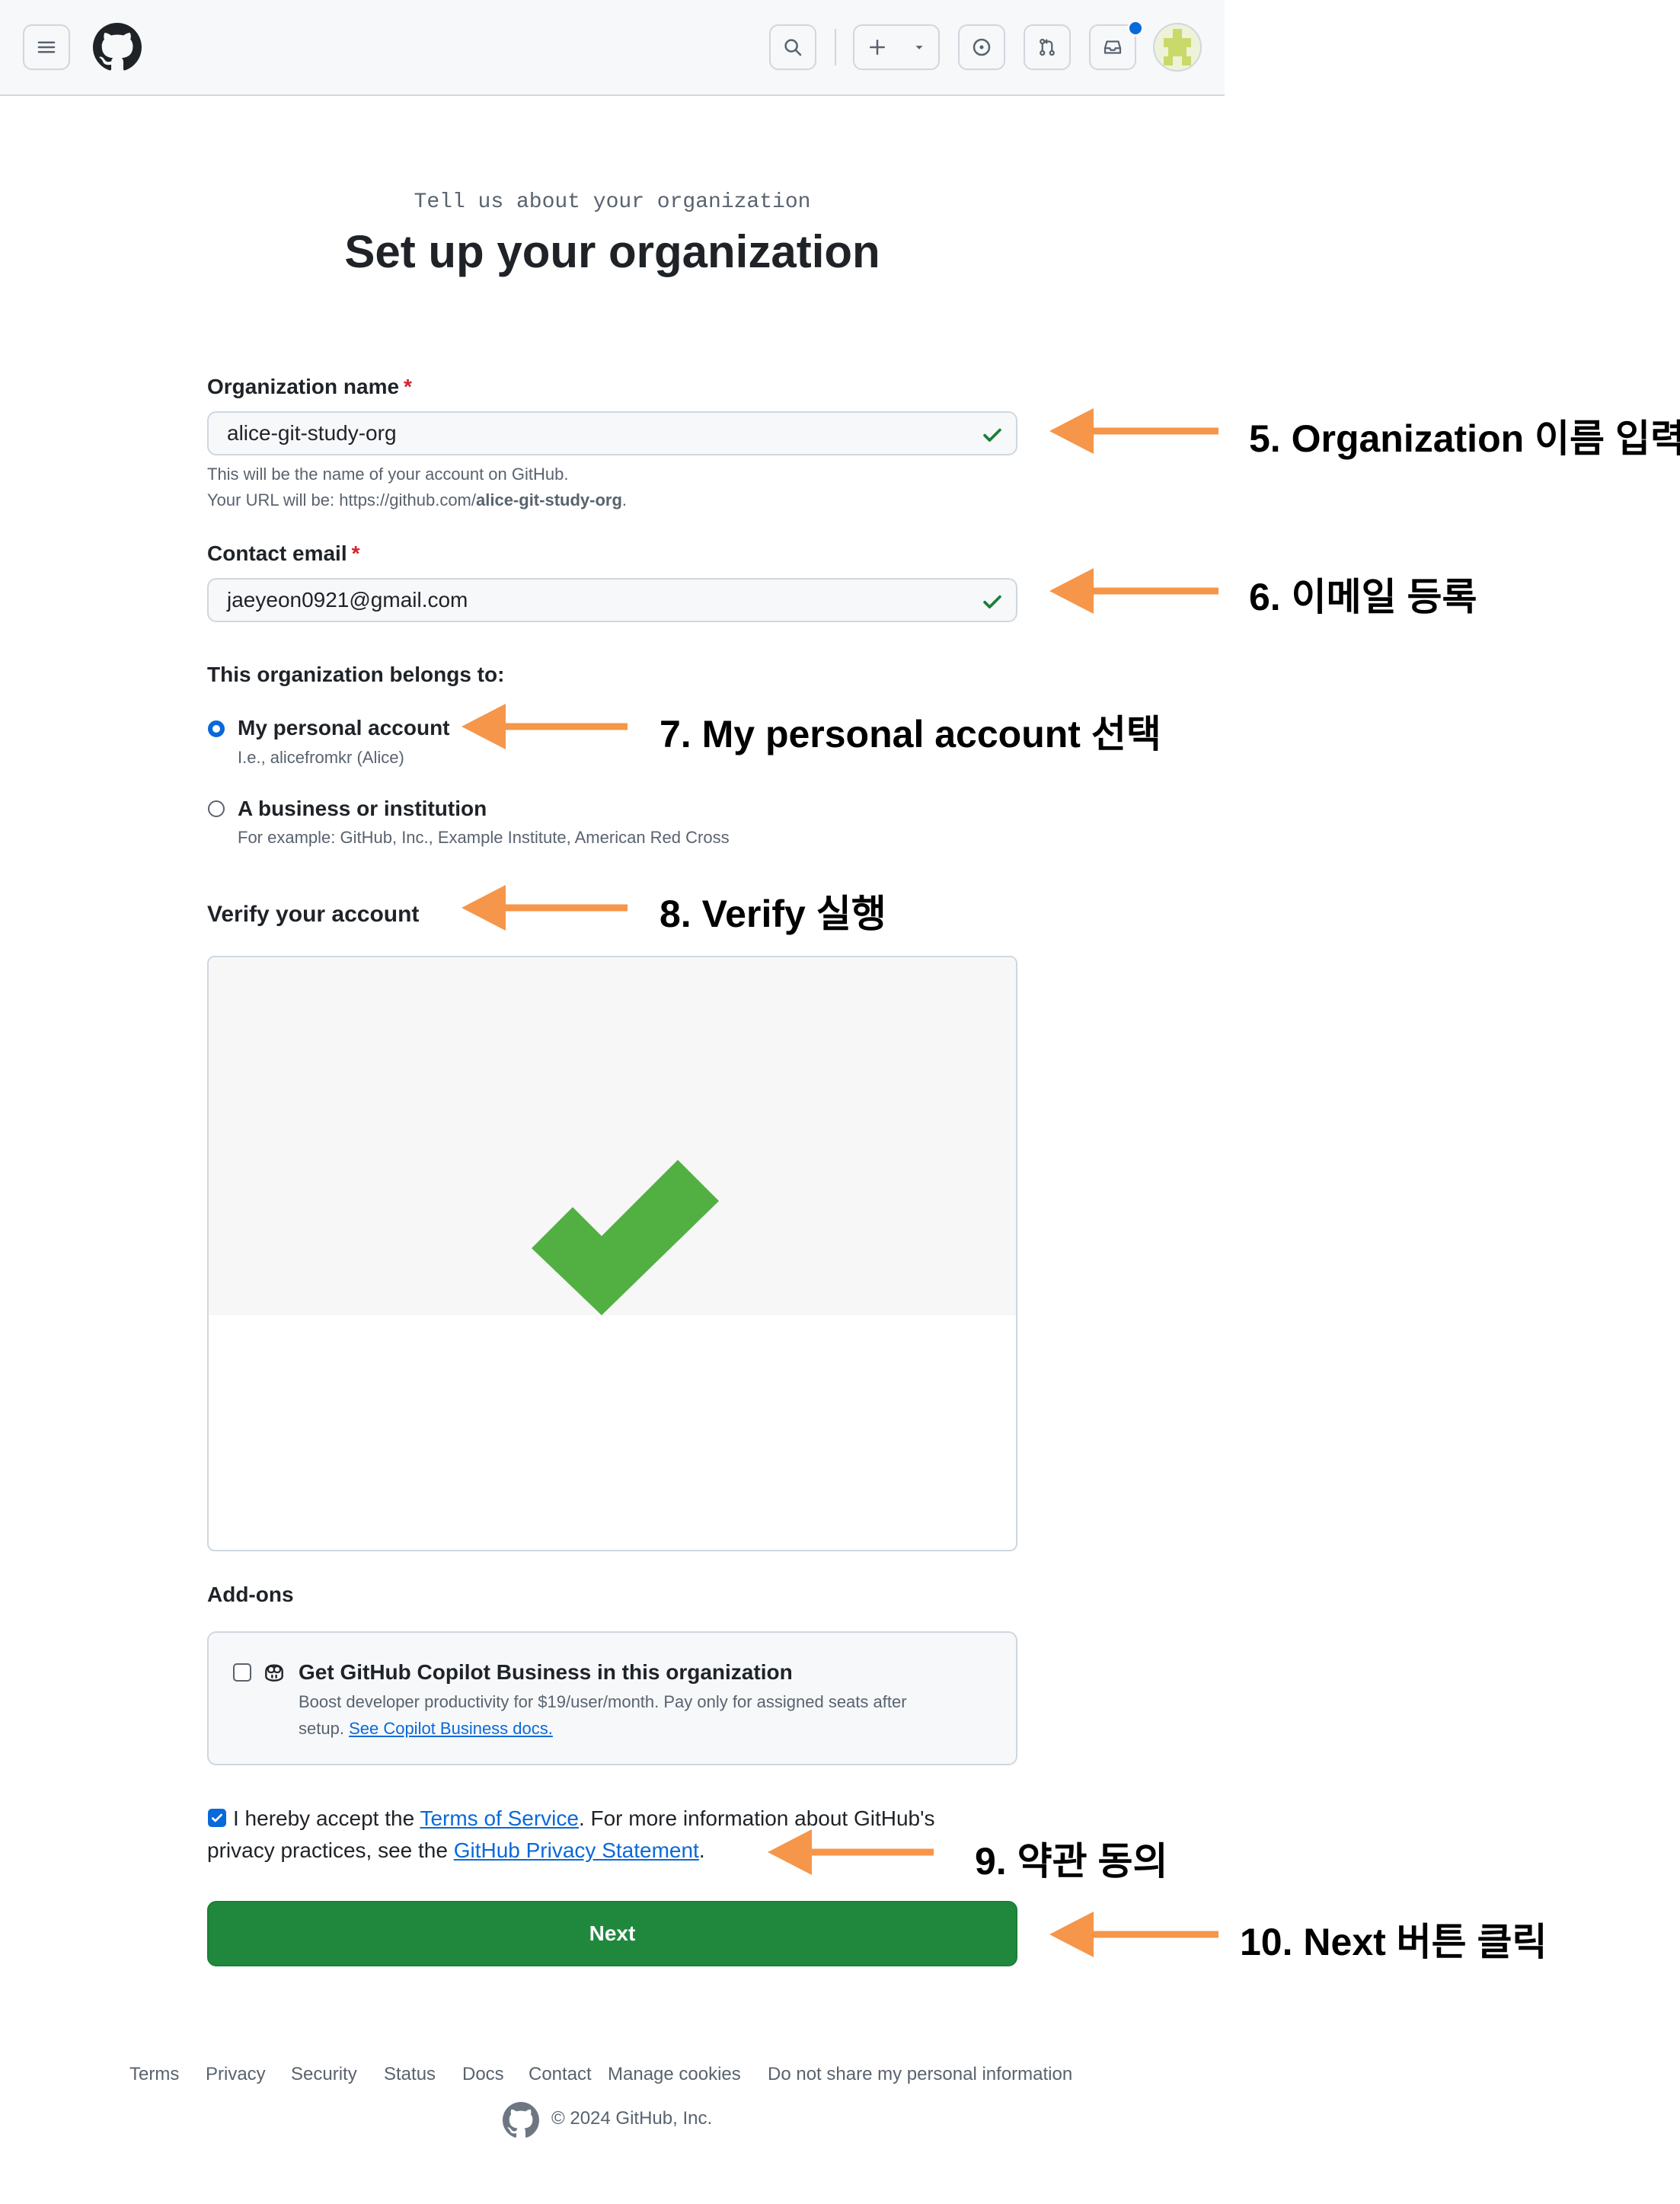  I want to click on annotation-step7: 7. My personal account 선택, so click(910, 734).